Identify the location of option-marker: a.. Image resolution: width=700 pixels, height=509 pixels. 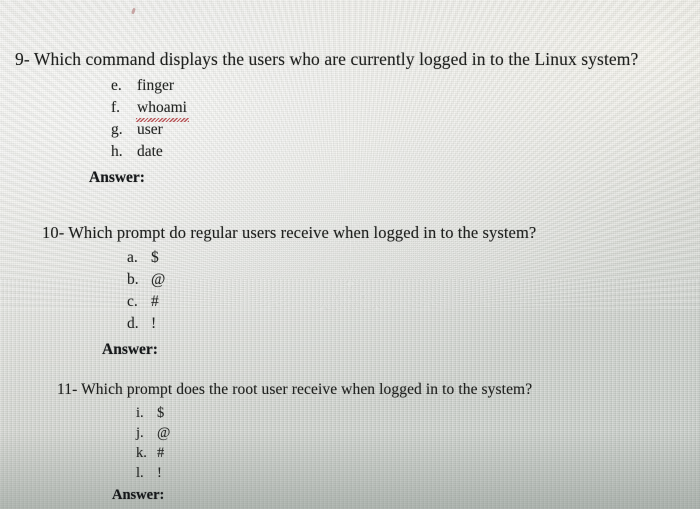
(132, 258).